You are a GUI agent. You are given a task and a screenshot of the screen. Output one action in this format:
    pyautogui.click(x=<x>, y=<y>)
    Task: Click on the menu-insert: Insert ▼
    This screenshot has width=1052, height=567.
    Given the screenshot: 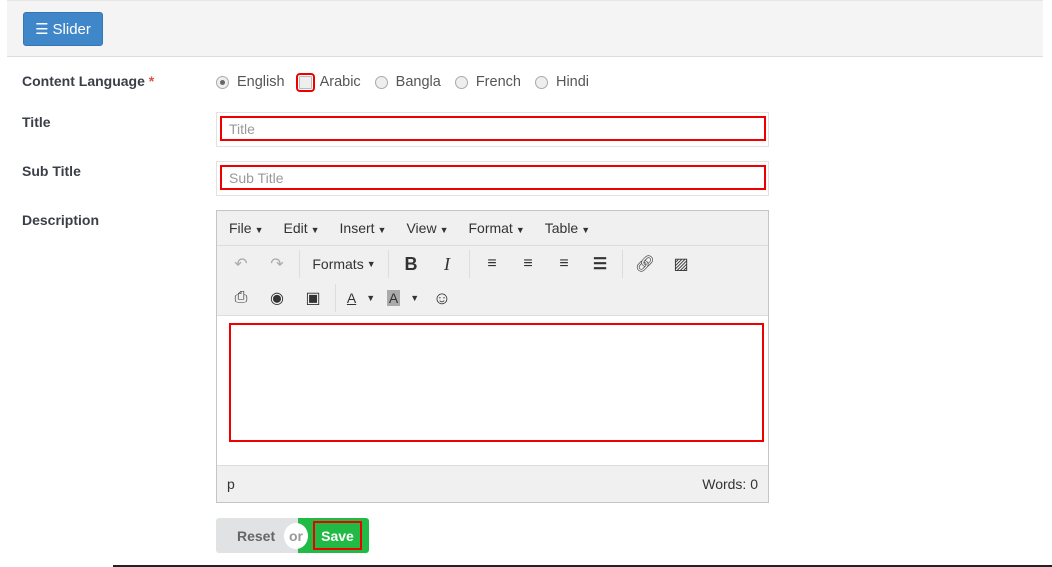 What is the action you would take?
    pyautogui.click(x=363, y=228)
    